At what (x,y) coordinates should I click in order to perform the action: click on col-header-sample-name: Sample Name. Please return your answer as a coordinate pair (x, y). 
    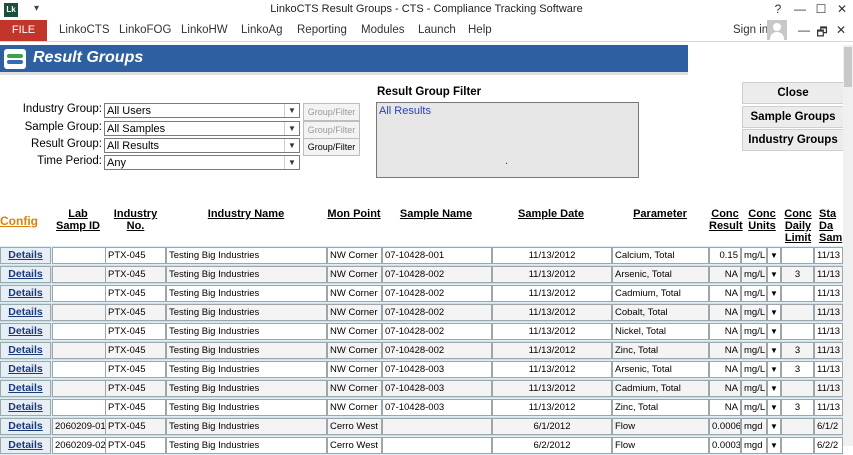
    Looking at the image, I should click on (436, 214).